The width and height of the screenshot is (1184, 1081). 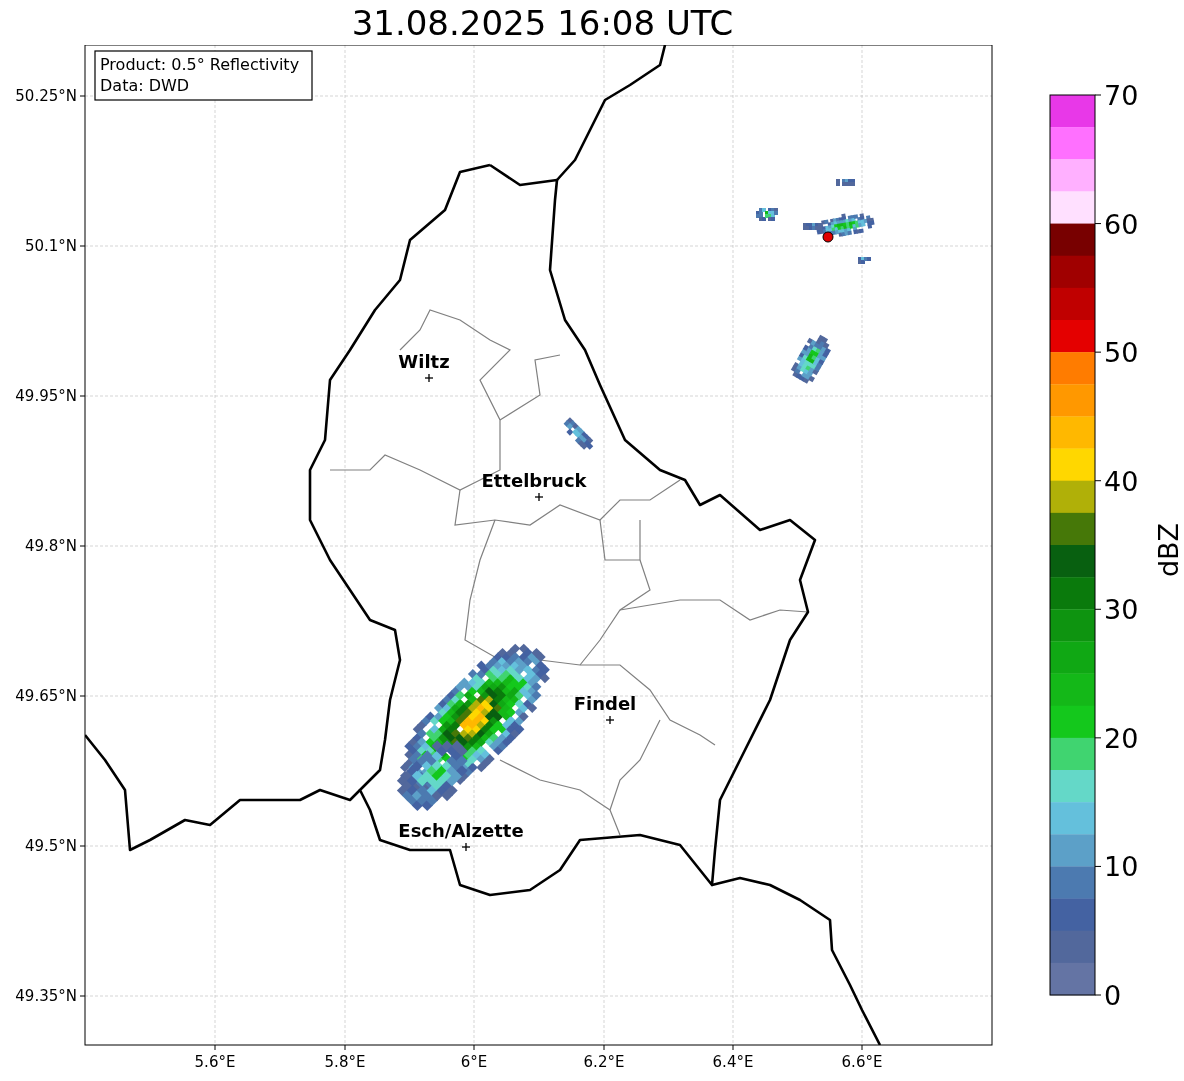 I want to click on colorbar-tick-label: 40, so click(x=1121, y=481).